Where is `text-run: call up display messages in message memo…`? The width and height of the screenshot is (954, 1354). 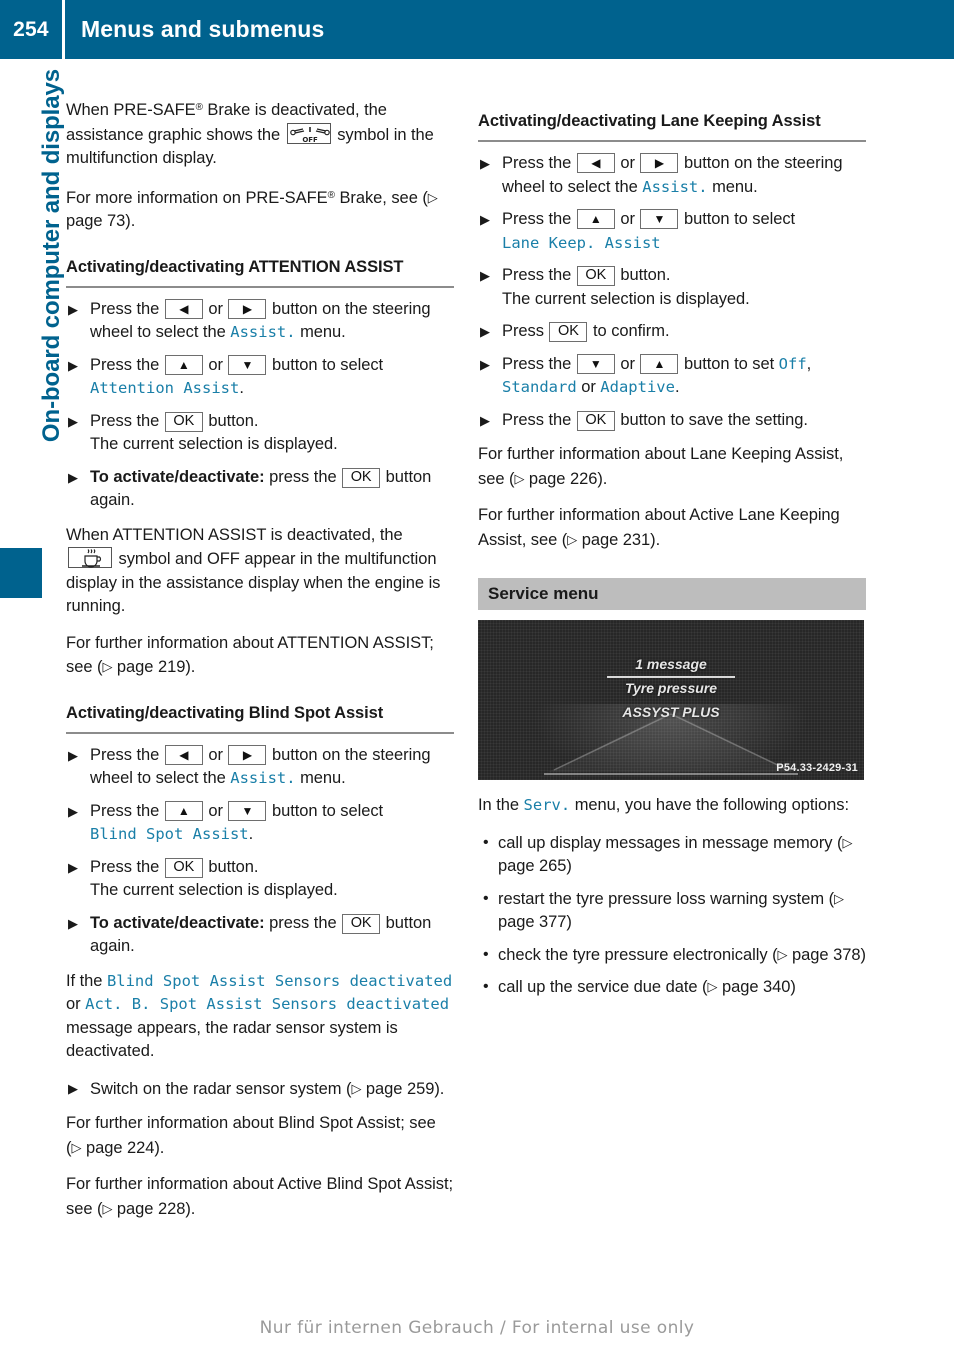 text-run: call up display messages in message memo… is located at coordinates (670, 842).